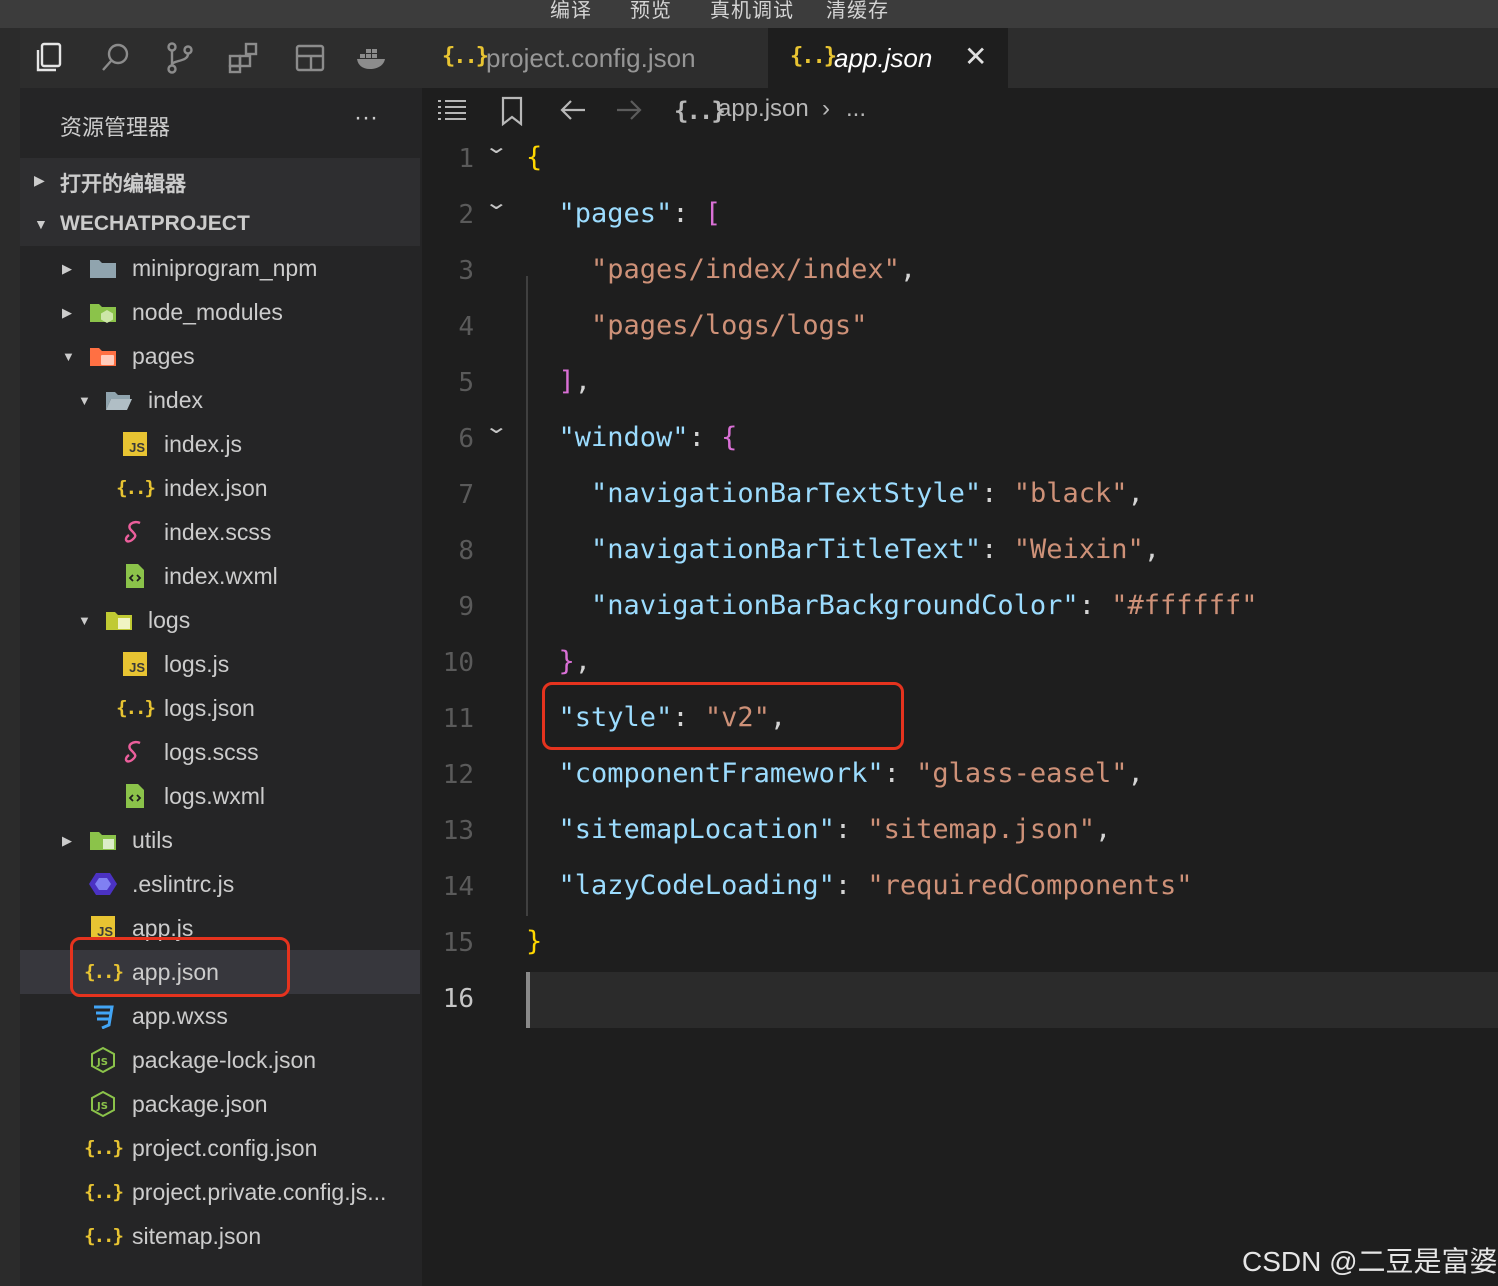 The image size is (1498, 1286). Describe the element at coordinates (220, 620) in the screenshot. I see `tree-folder: ▼ logs` at that location.